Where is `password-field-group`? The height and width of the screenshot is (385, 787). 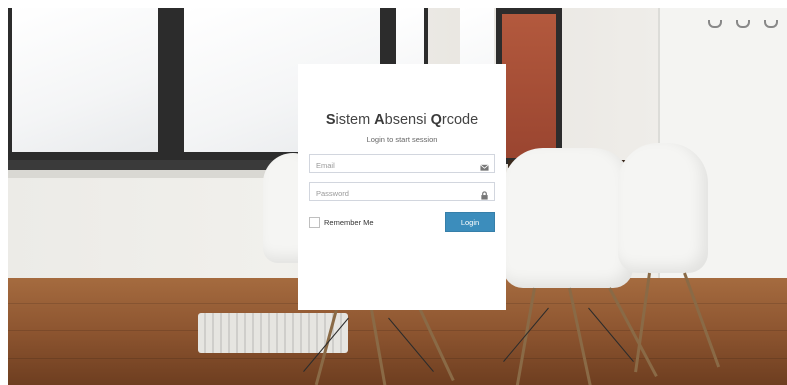 password-field-group is located at coordinates (402, 192).